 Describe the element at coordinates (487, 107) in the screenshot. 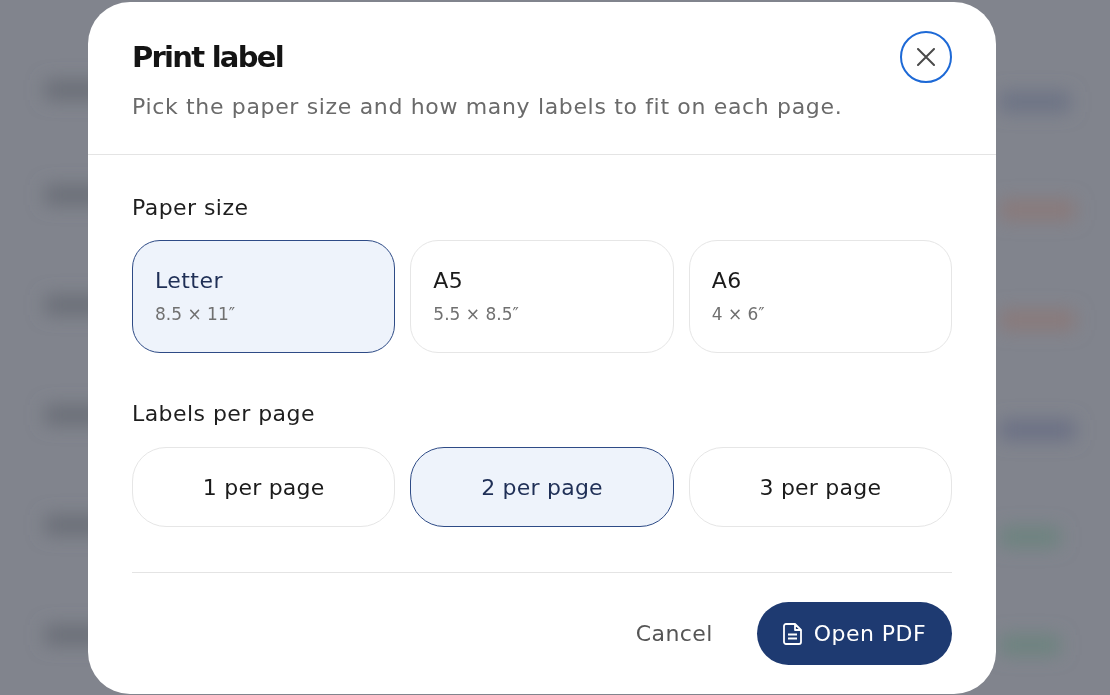

I see `dialog-subtitle: Pick the paper size and how many labels to fit on each page.` at that location.